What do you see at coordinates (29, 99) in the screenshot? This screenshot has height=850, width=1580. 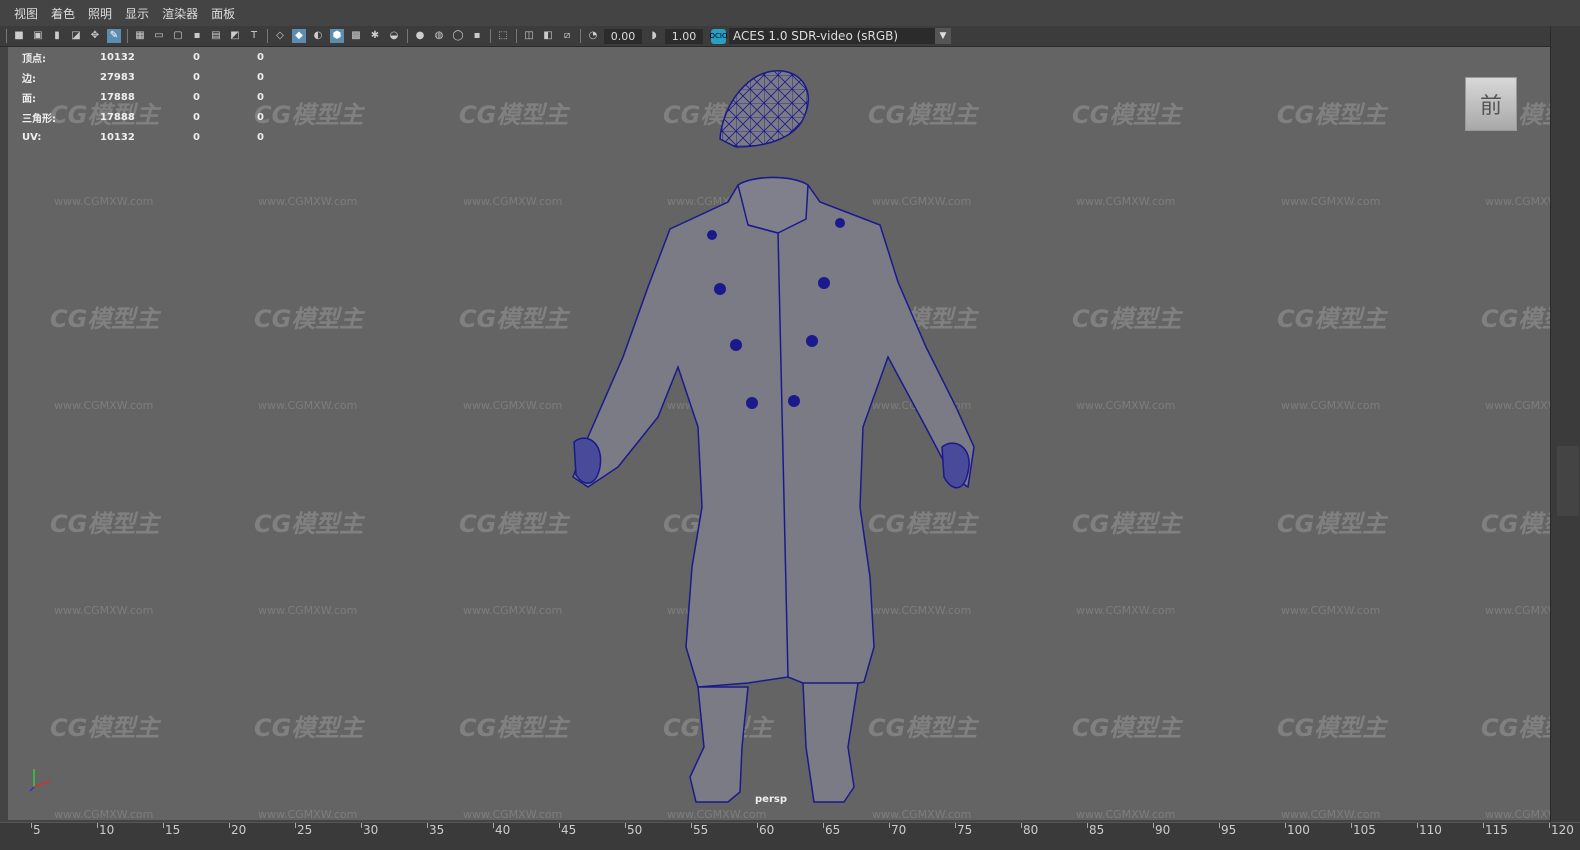 I see `hud-label: 面:` at bounding box center [29, 99].